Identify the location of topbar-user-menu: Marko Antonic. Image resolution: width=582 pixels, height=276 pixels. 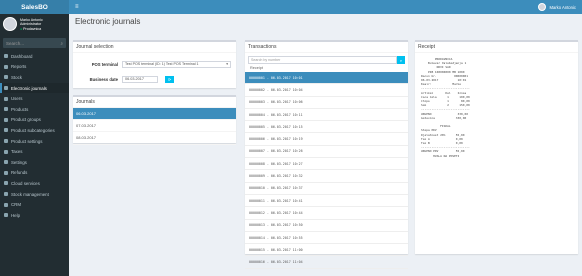
(557, 7).